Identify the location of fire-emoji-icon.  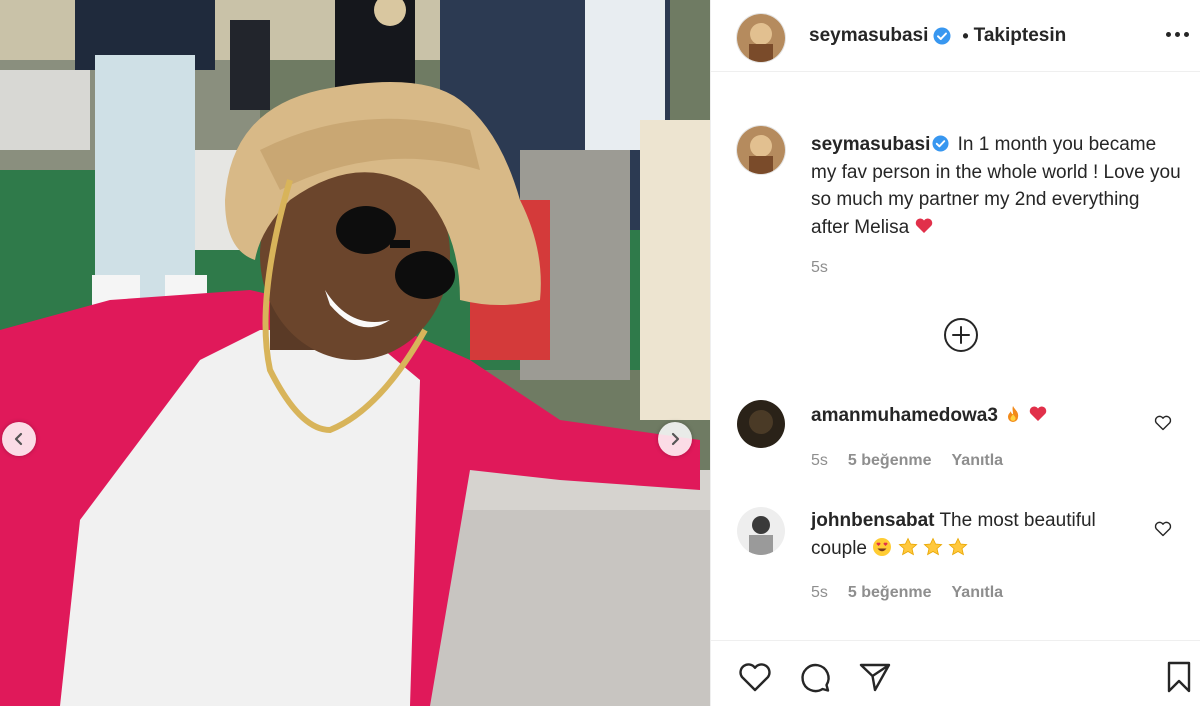
(1013, 414).